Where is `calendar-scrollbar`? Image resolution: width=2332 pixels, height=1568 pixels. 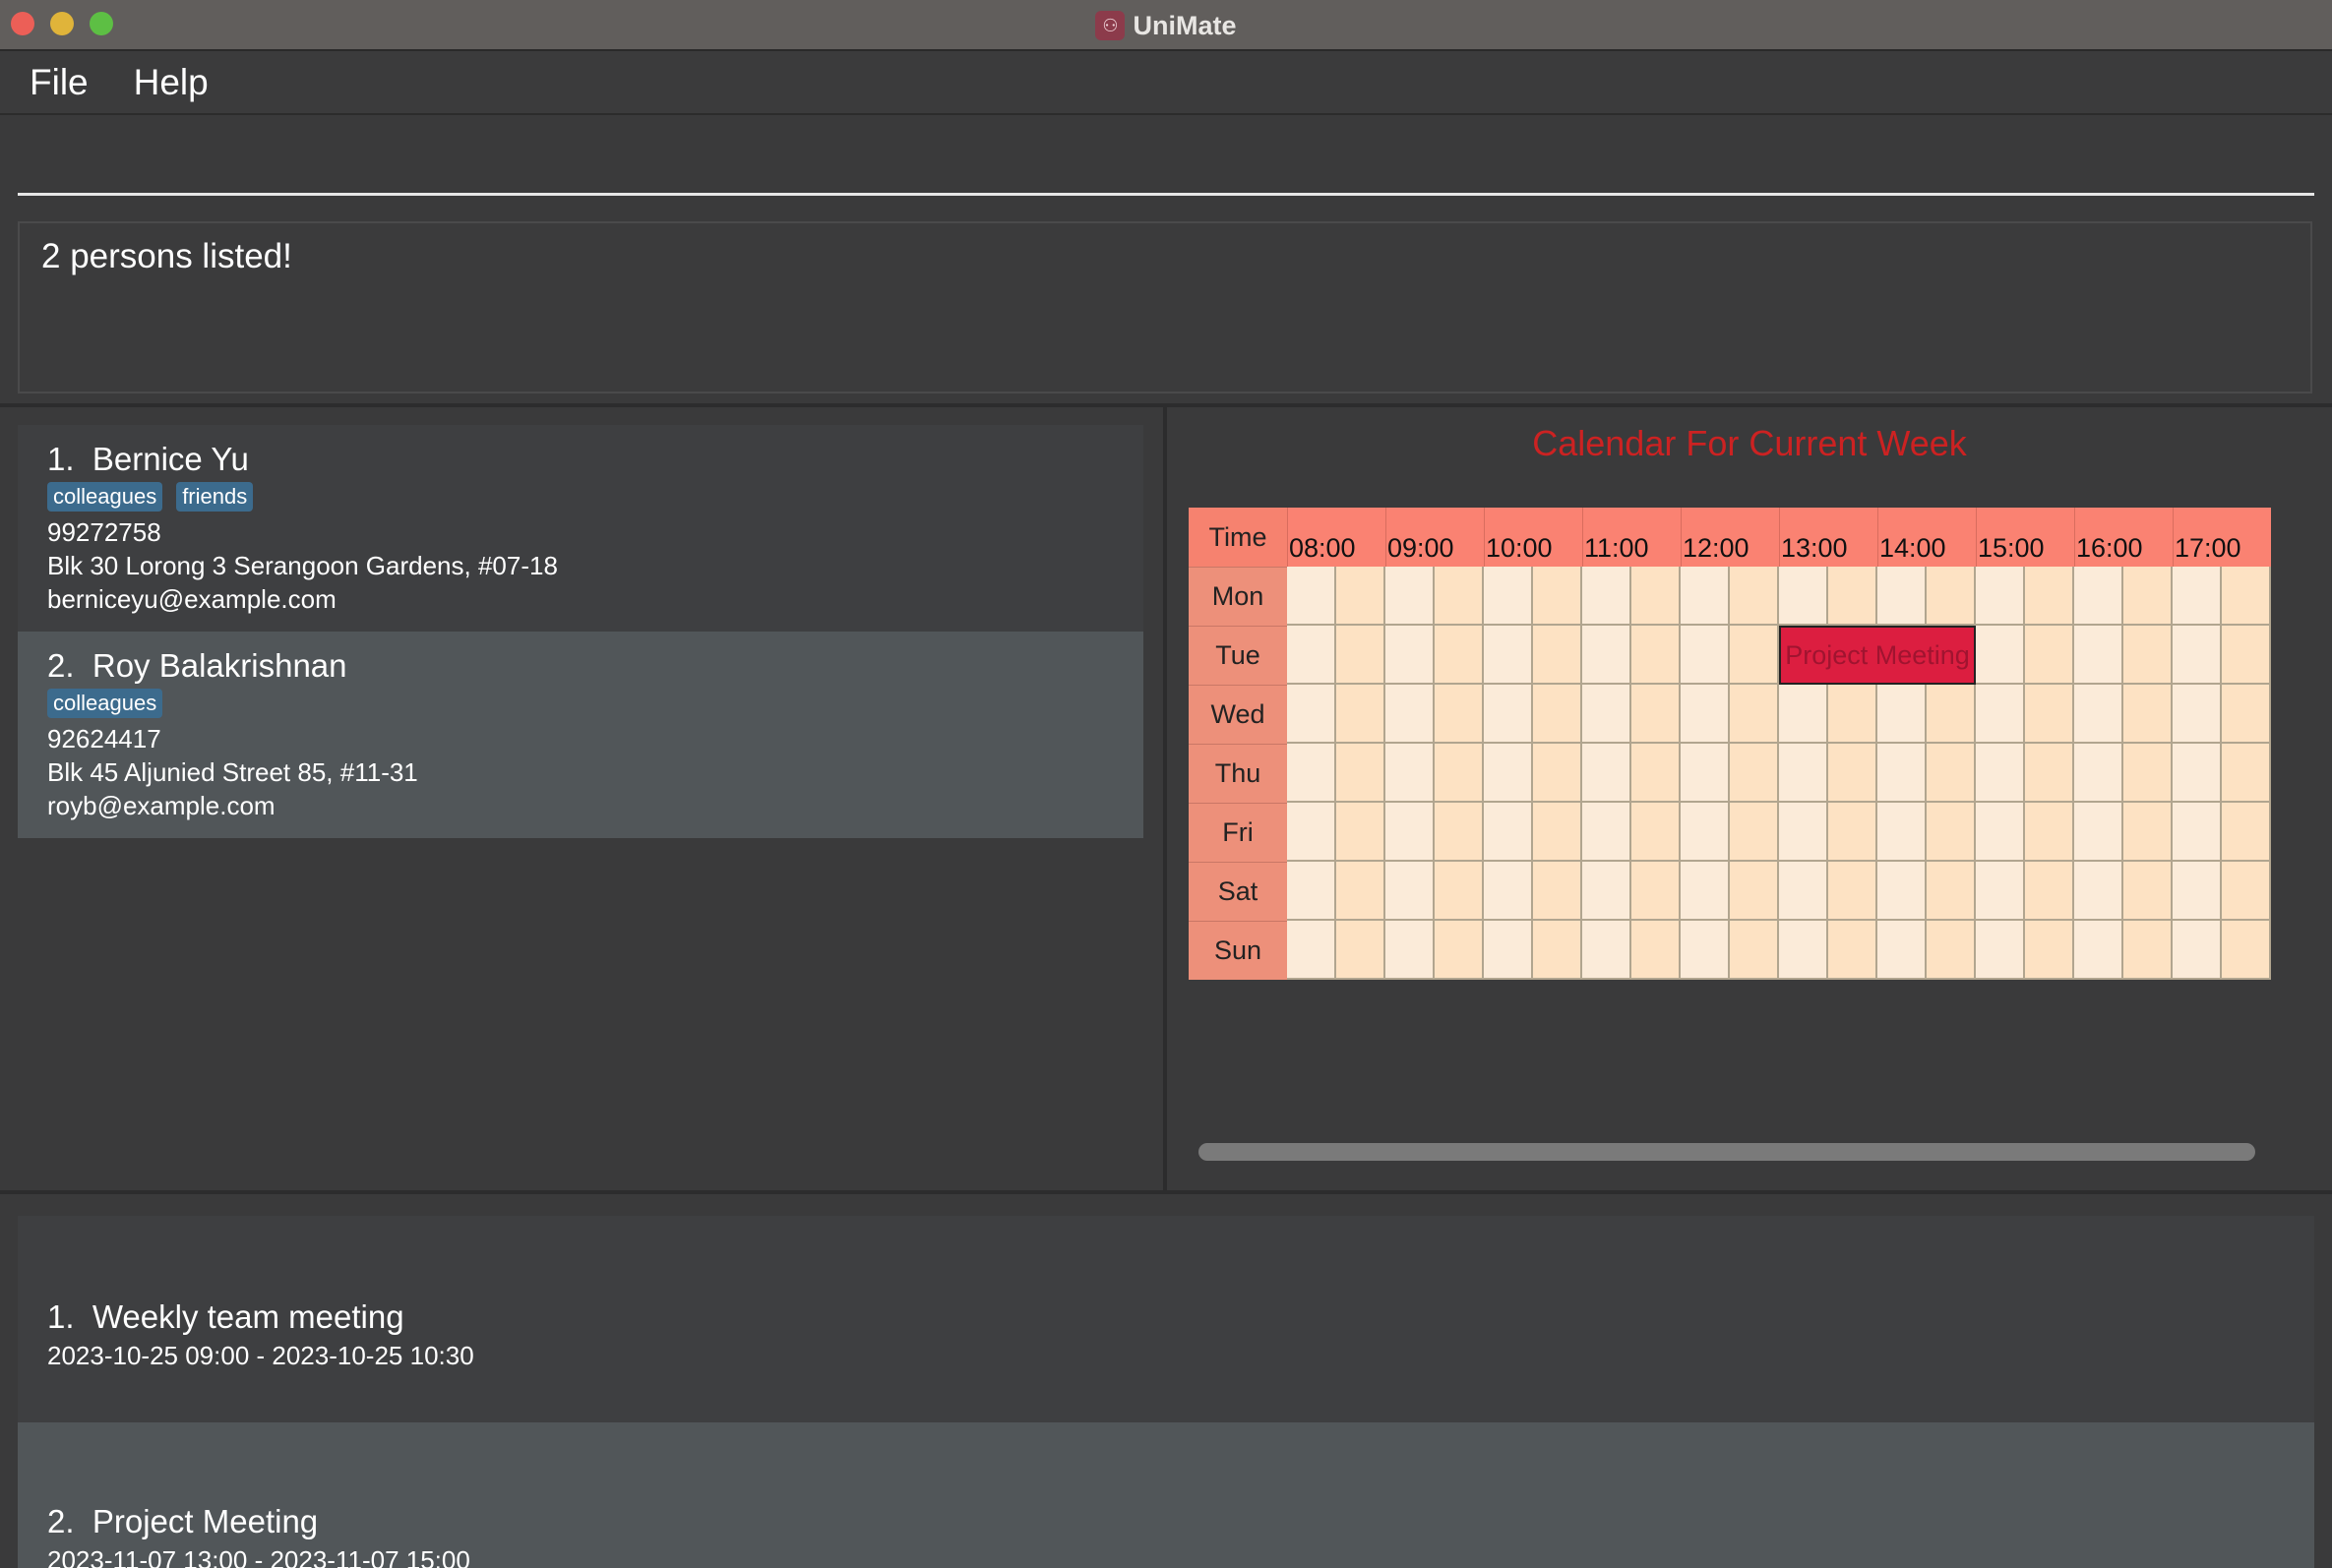
calendar-scrollbar is located at coordinates (1726, 1152).